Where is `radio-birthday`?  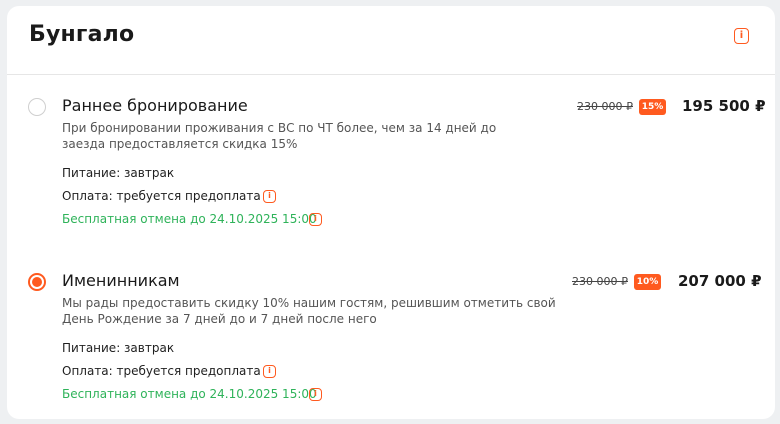
radio-birthday is located at coordinates (37, 282).